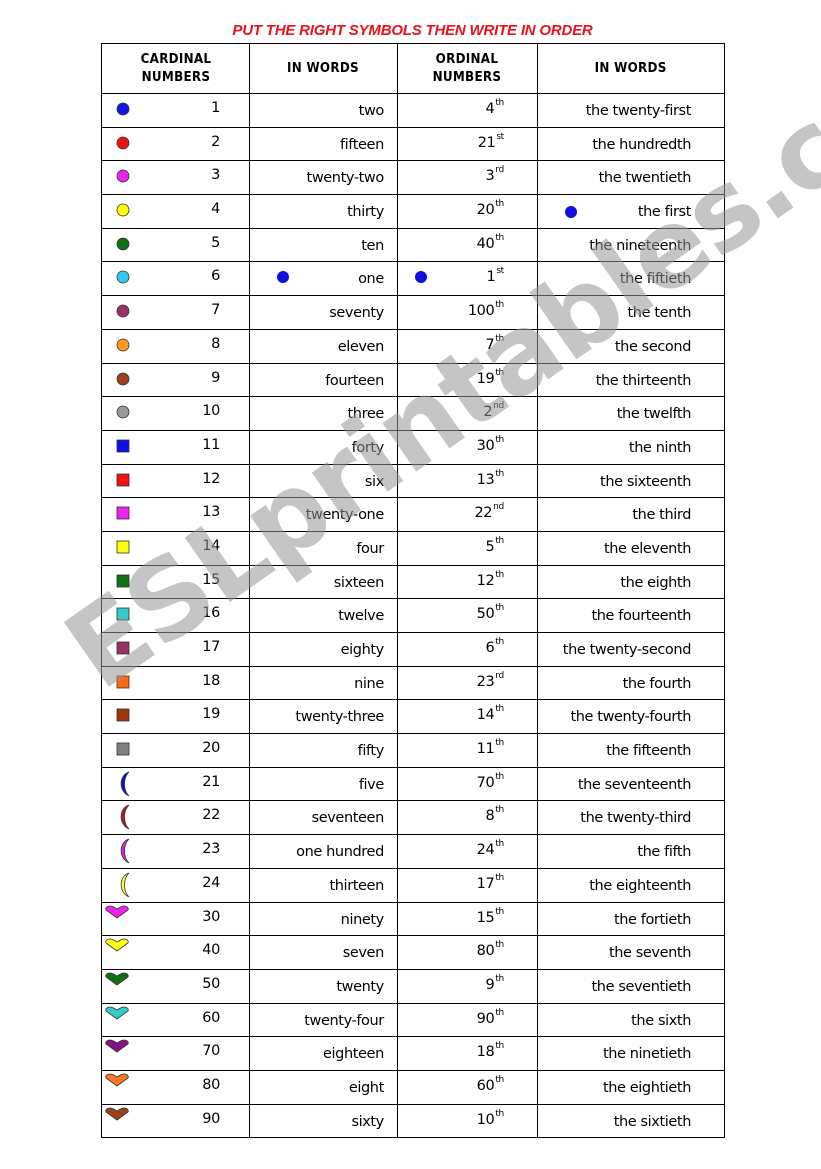 This screenshot has height=1169, width=821. Describe the element at coordinates (323, 1121) in the screenshot. I see `cardinal-word-cell: sixty` at that location.